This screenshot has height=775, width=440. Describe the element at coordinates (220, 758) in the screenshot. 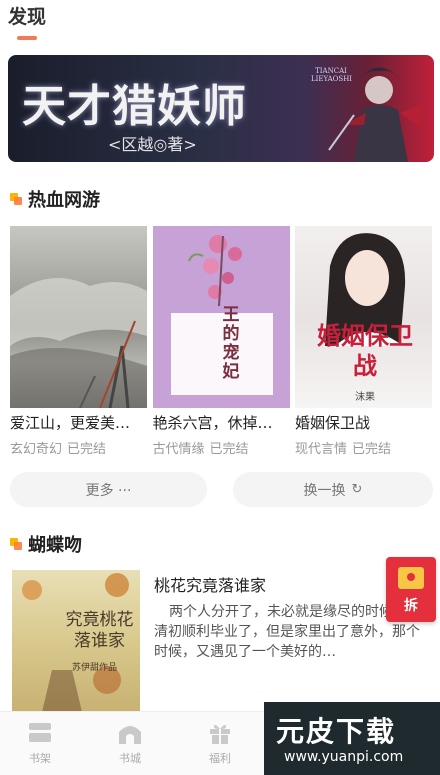

I see `tab-label: 福利` at that location.